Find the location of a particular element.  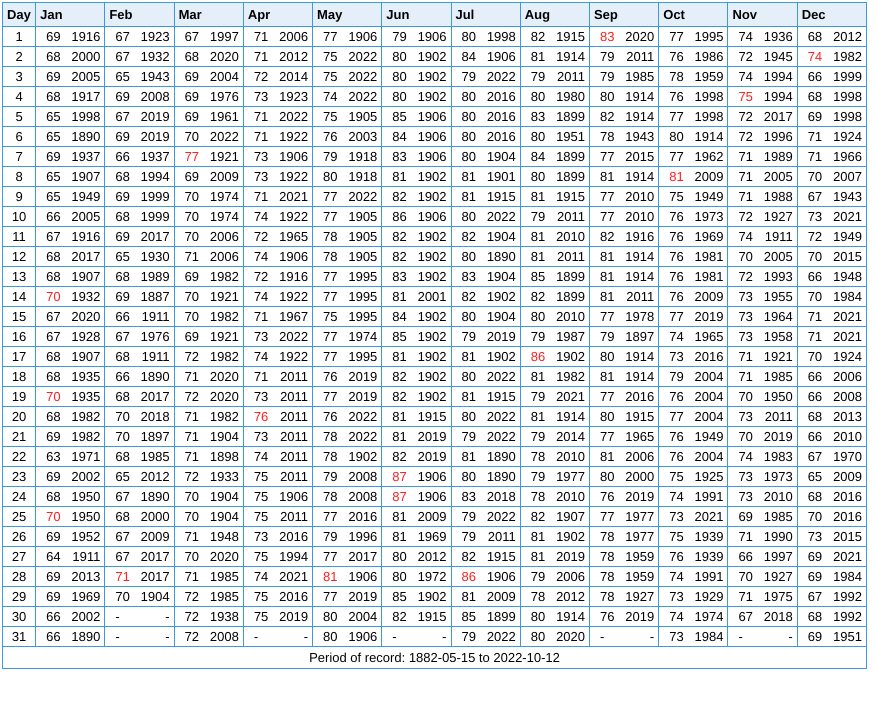

record-year: 1921 is located at coordinates (224, 156).